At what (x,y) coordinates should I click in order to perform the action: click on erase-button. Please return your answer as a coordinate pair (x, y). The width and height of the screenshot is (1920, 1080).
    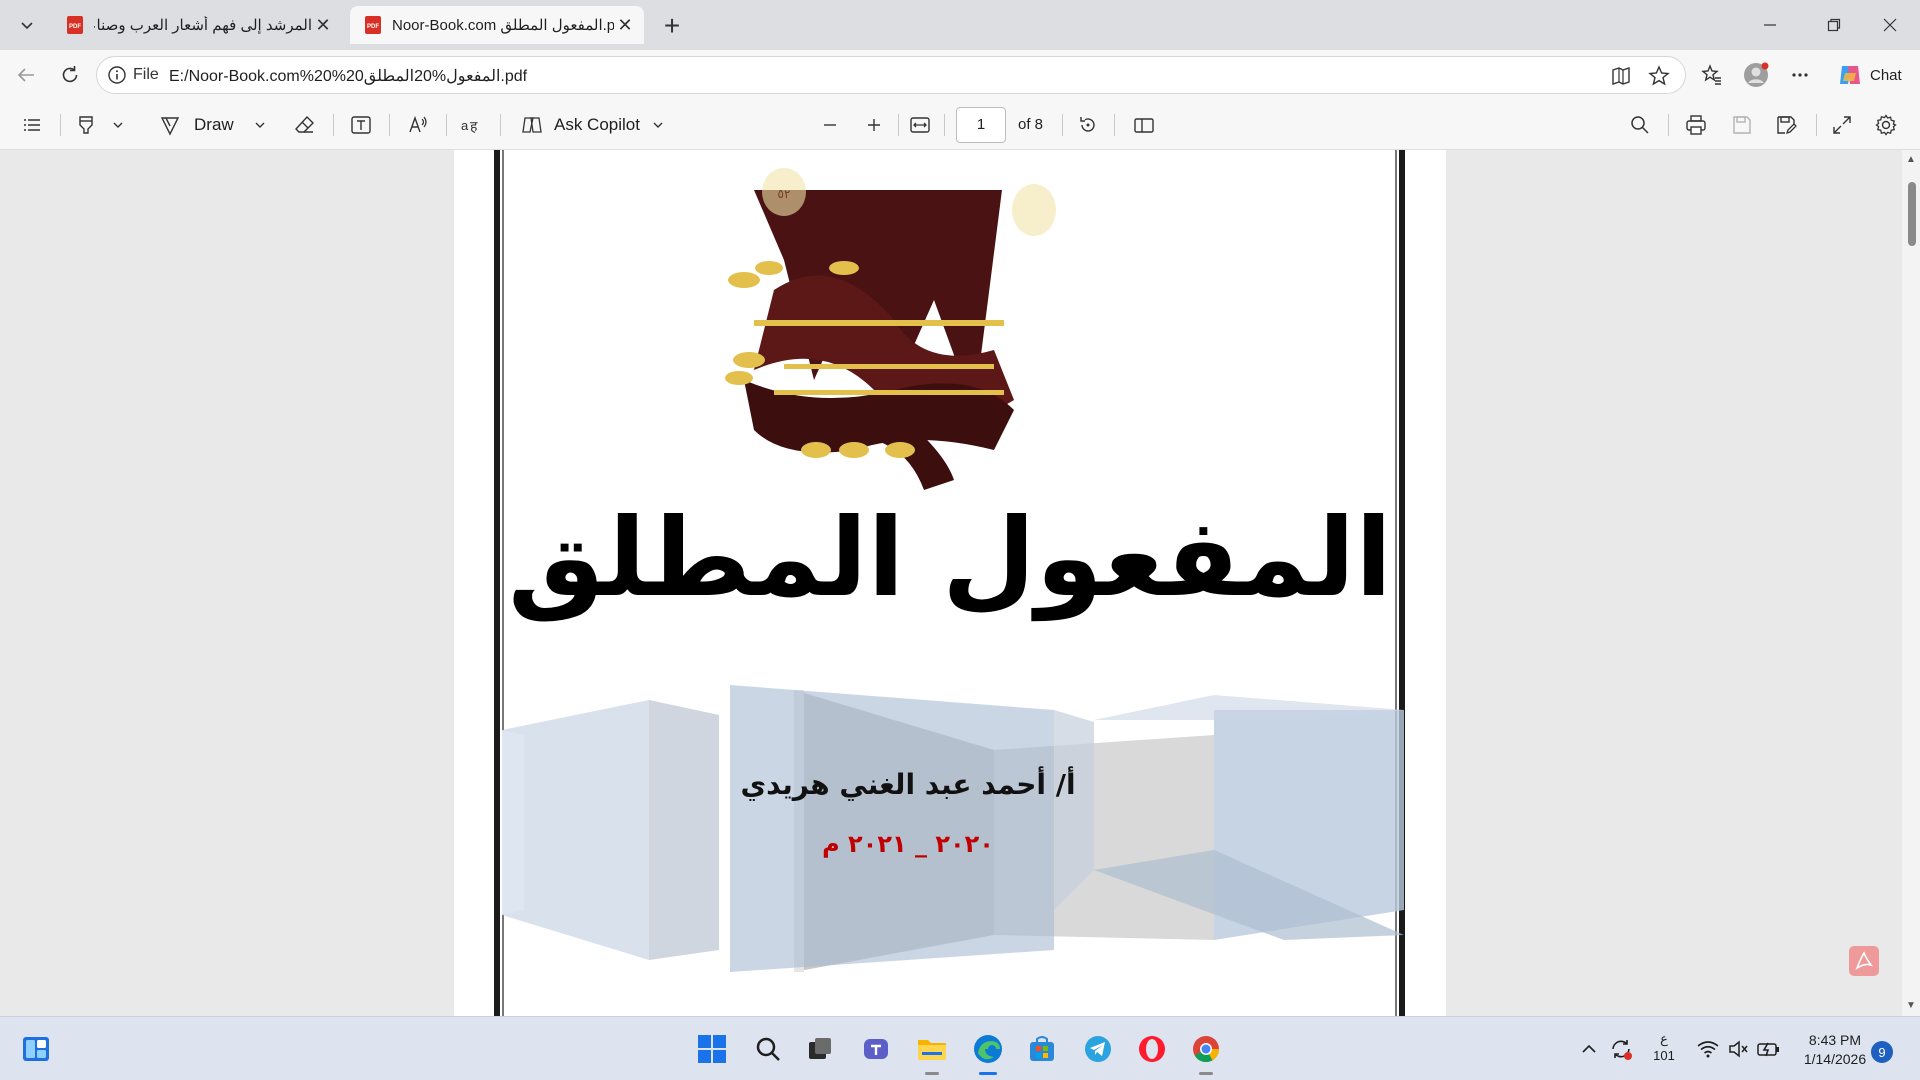
    Looking at the image, I should click on (305, 125).